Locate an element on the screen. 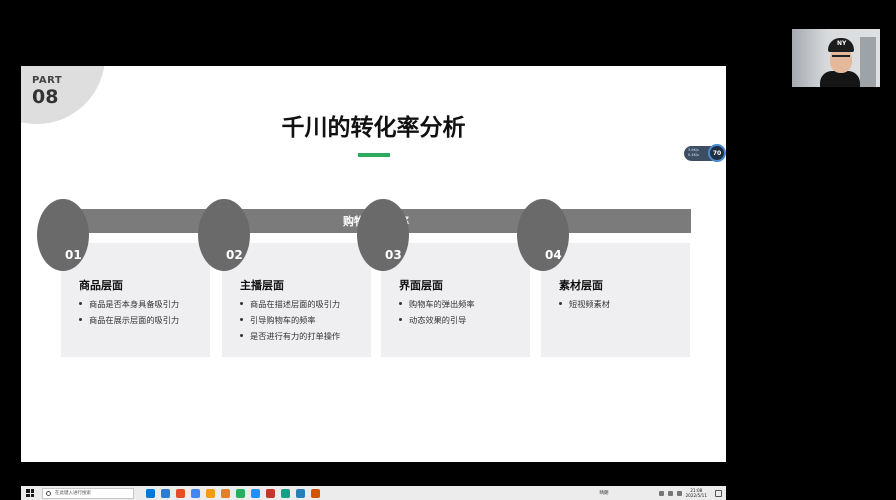 Image resolution: width=896 pixels, height=500 pixels. list-item: 短视频素材 is located at coordinates (584, 304).